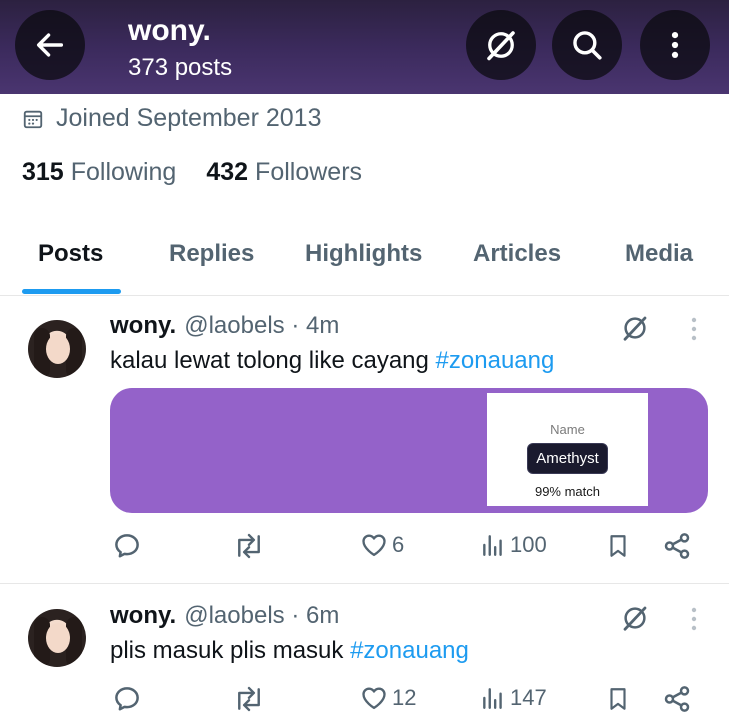 The image size is (729, 720). I want to click on card-name-label: Name, so click(567, 429).